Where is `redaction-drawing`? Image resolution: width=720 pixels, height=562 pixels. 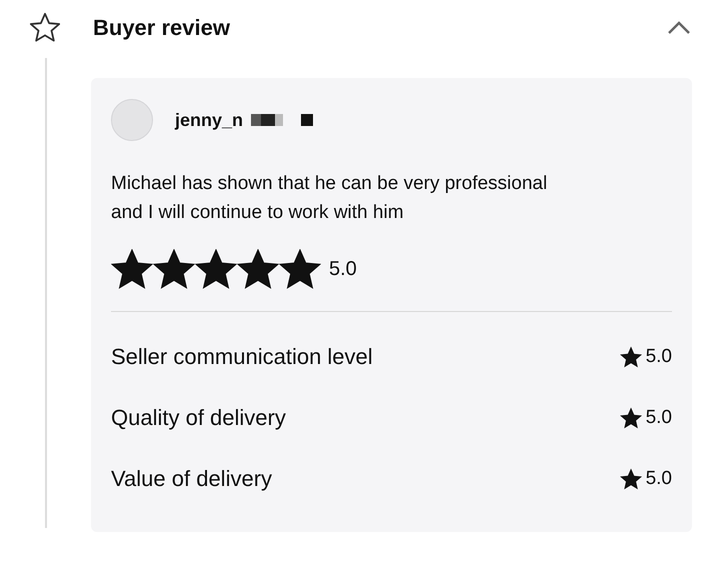
redaction-drawing is located at coordinates (282, 120).